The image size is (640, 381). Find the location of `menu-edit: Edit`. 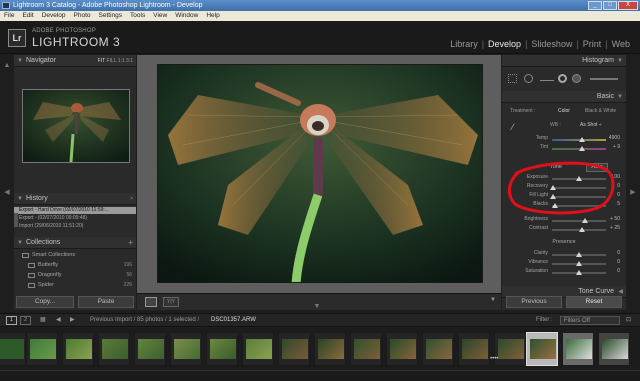

menu-edit: Edit is located at coordinates (27, 16).